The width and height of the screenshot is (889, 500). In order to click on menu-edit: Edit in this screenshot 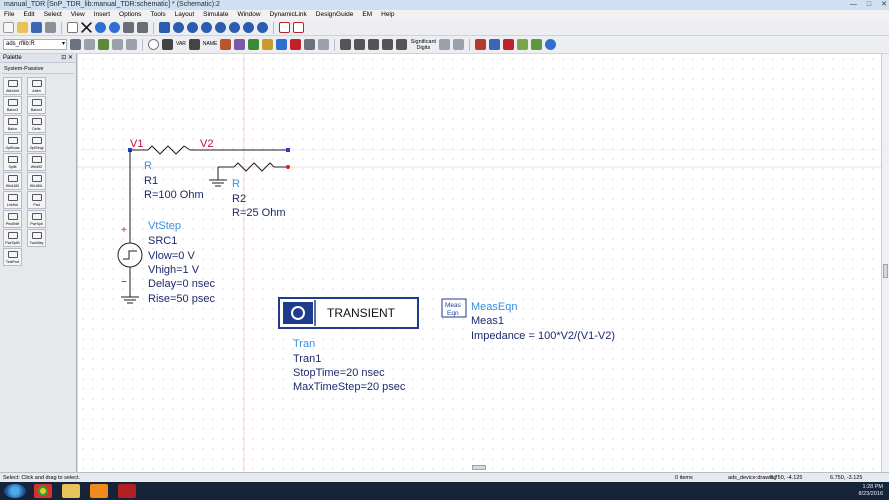, I will do `click(28, 15)`.